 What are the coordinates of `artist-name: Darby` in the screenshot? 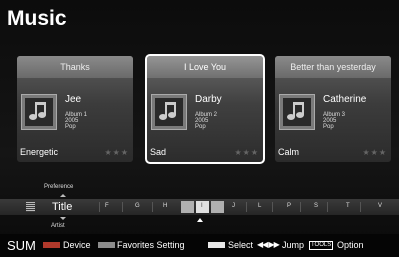 It's located at (208, 99).